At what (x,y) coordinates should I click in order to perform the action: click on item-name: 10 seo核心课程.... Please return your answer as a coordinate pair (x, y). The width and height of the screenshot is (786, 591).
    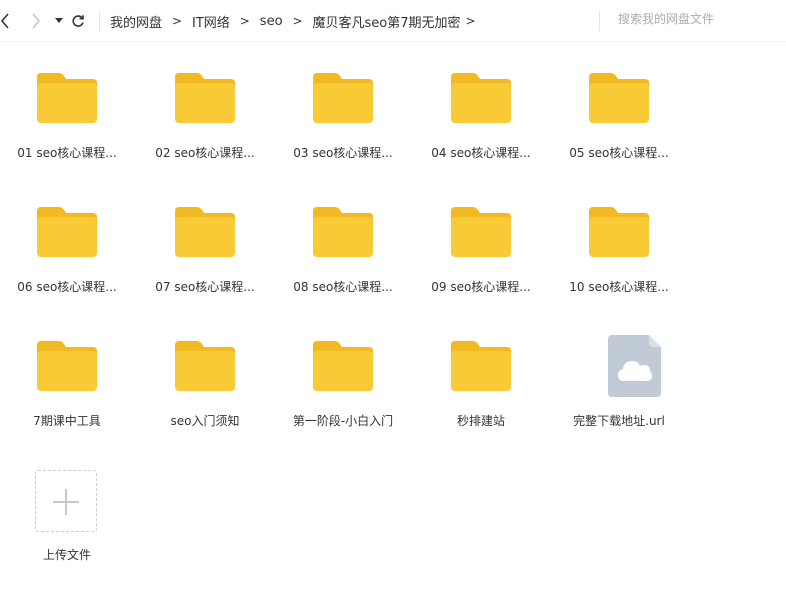
    Looking at the image, I should click on (619, 287).